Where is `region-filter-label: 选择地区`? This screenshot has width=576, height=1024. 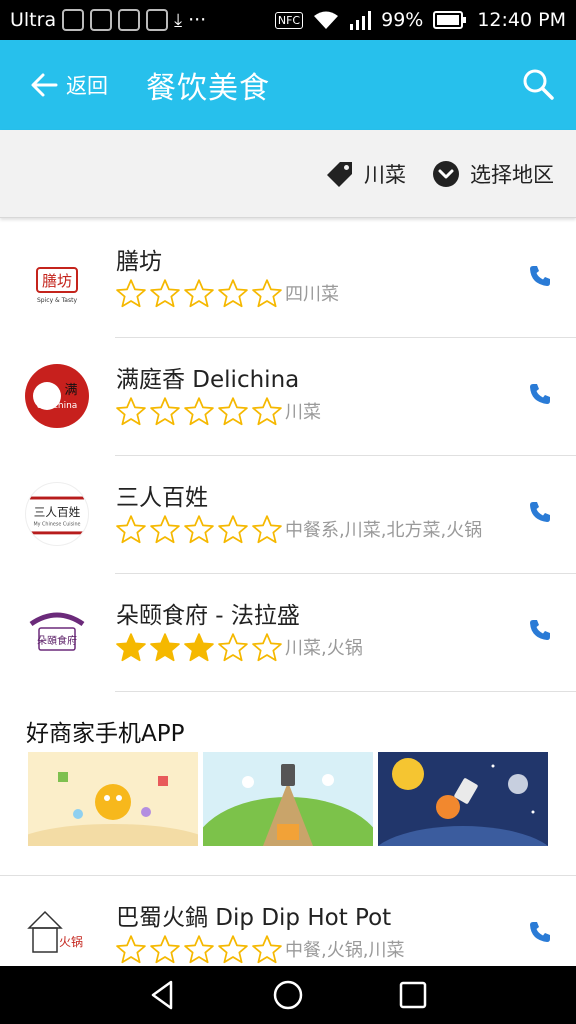 region-filter-label: 选择地区 is located at coordinates (512, 174).